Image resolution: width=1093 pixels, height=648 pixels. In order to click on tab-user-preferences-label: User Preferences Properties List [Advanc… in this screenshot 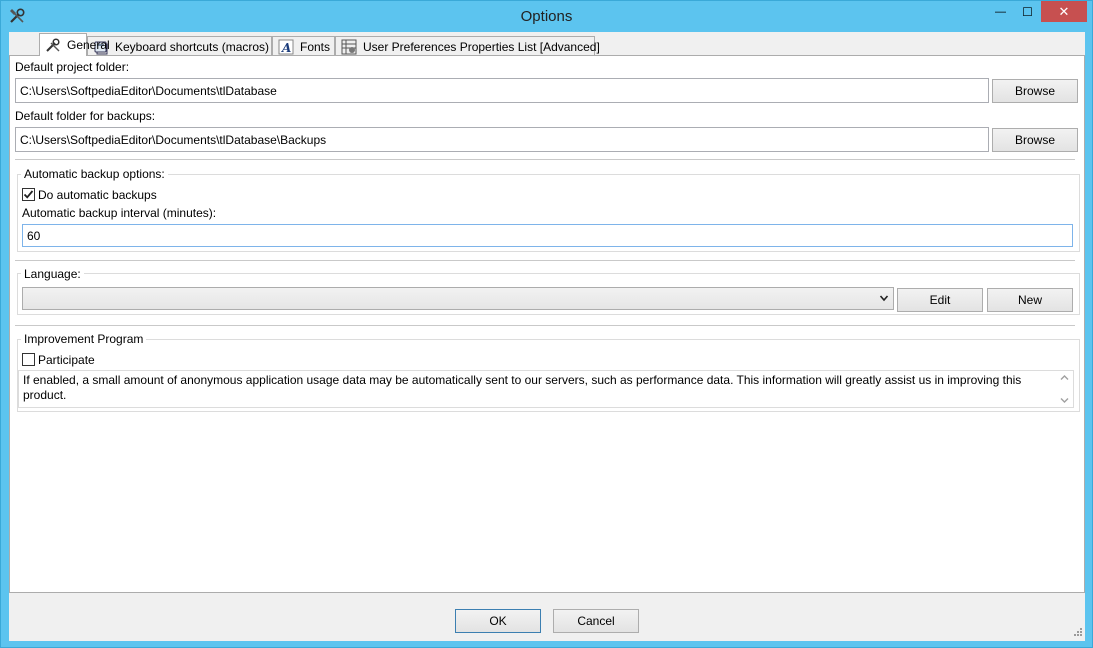, I will do `click(481, 46)`.